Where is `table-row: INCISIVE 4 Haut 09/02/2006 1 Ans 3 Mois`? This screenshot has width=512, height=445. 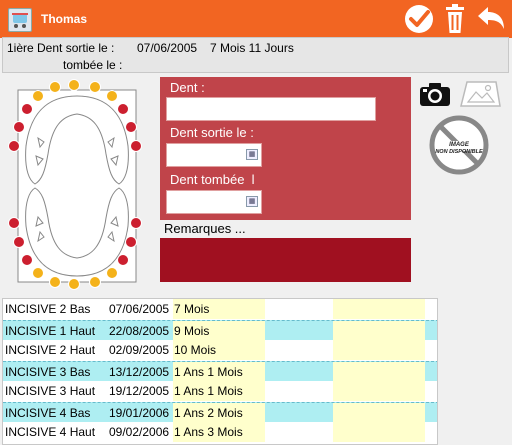
table-row: INCISIVE 4 Haut 09/02/2006 1 Ans 3 Mois is located at coordinates (220, 432).